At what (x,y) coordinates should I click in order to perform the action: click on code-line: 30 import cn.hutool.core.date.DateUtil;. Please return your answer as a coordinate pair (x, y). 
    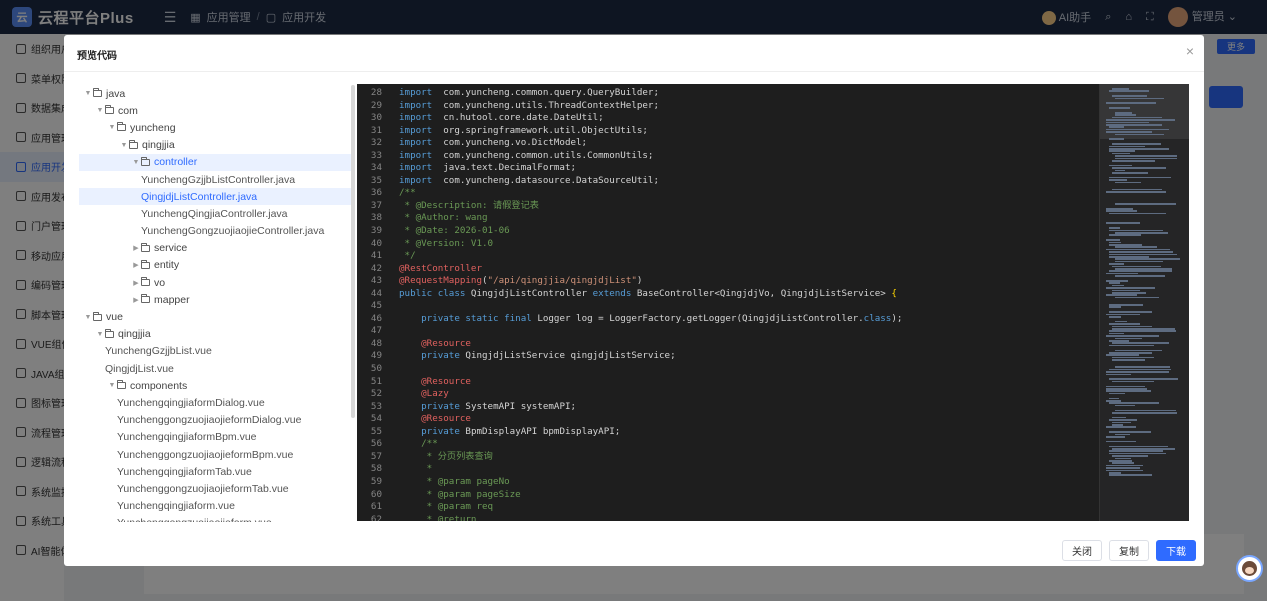
    Looking at the image, I should click on (727, 118).